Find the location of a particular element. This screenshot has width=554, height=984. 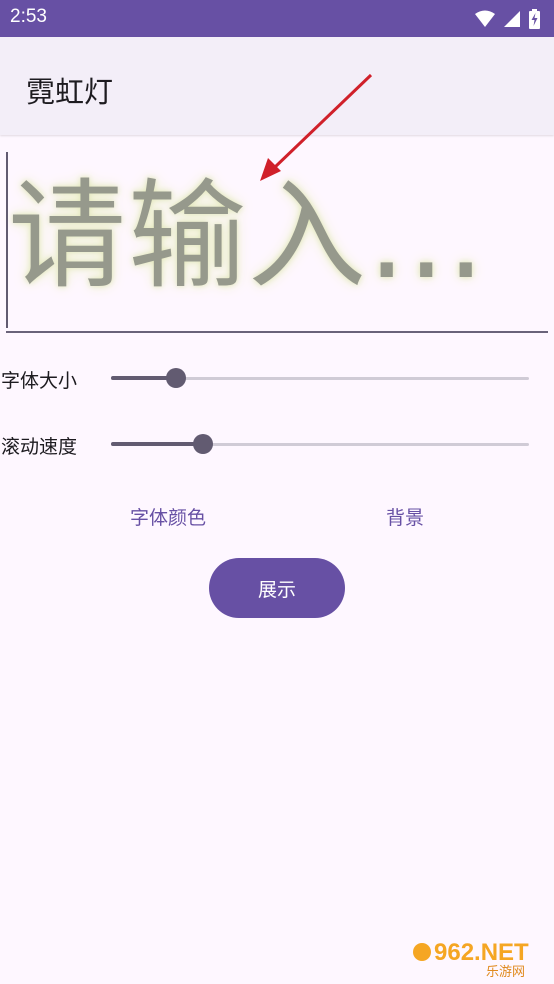

status-icons is located at coordinates (507, 19).